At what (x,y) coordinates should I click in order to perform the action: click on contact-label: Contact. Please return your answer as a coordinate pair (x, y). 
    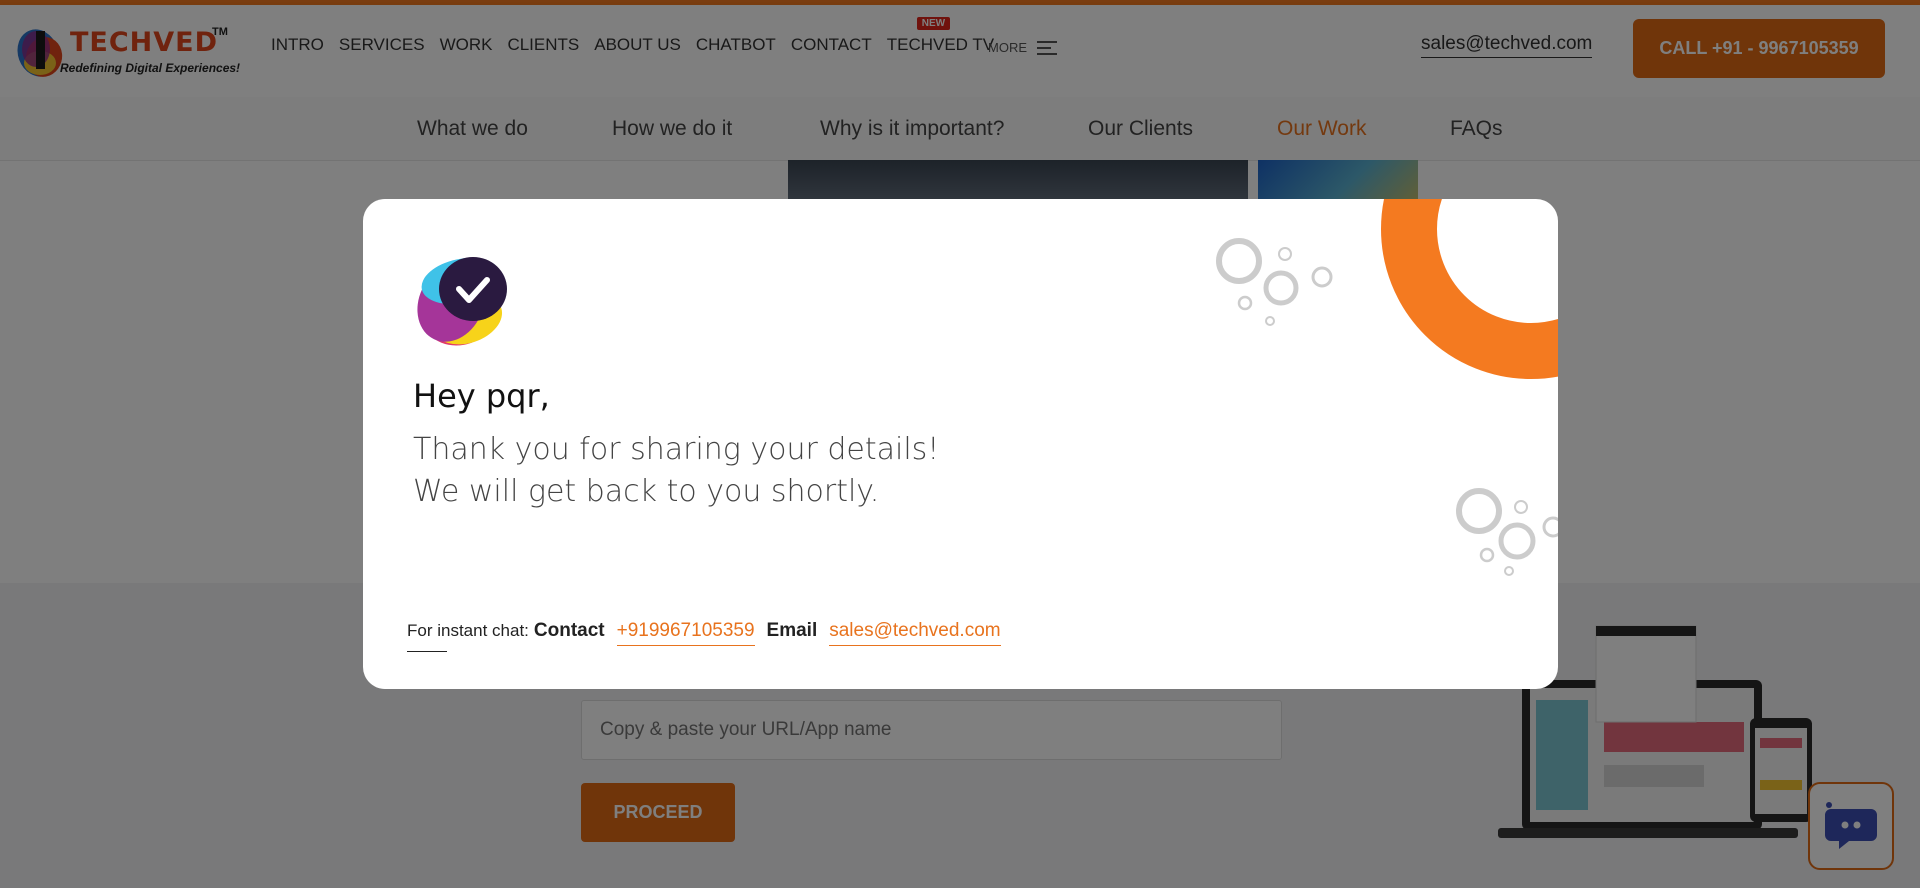
    Looking at the image, I should click on (569, 630).